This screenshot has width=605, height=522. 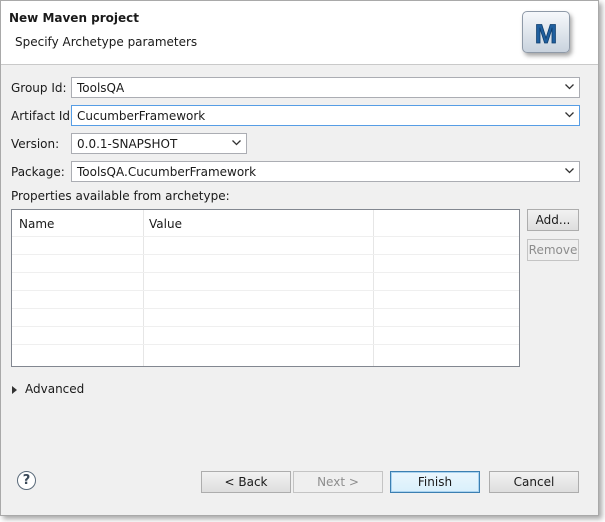 What do you see at coordinates (141, 116) in the screenshot?
I see `artifact-id-value: CucumberFramework` at bounding box center [141, 116].